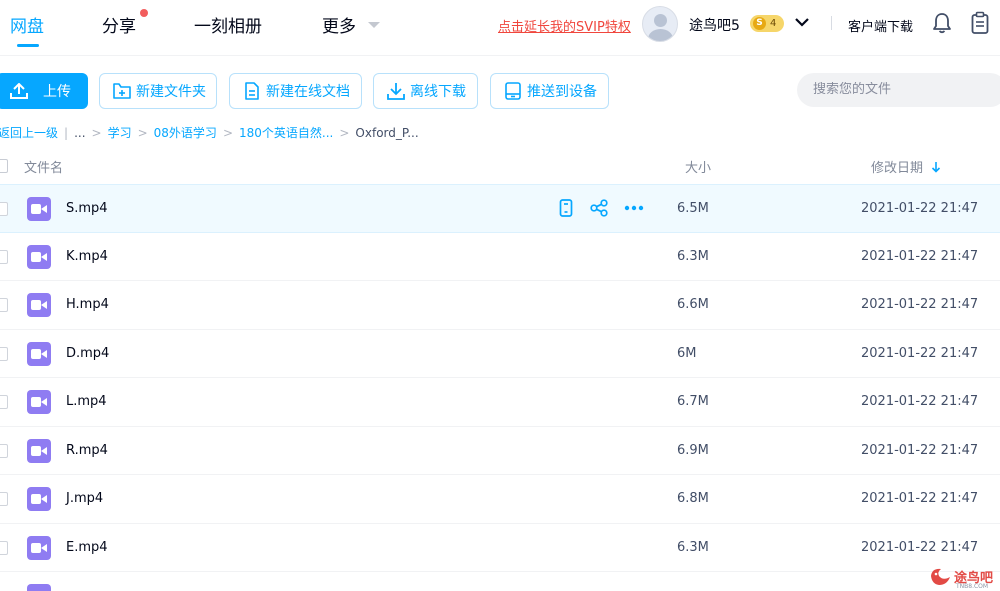 The image size is (1000, 591). I want to click on search-input, so click(903, 89).